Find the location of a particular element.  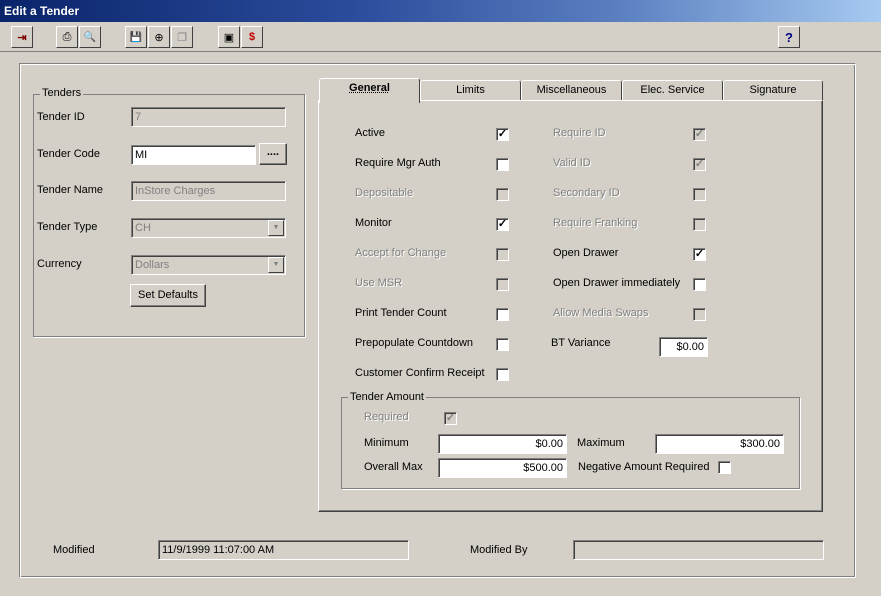

copy-button: ❐ is located at coordinates (182, 37).